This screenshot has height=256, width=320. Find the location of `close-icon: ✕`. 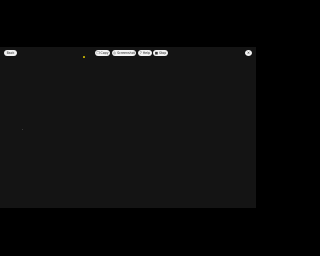

close-icon: ✕ is located at coordinates (248, 53).